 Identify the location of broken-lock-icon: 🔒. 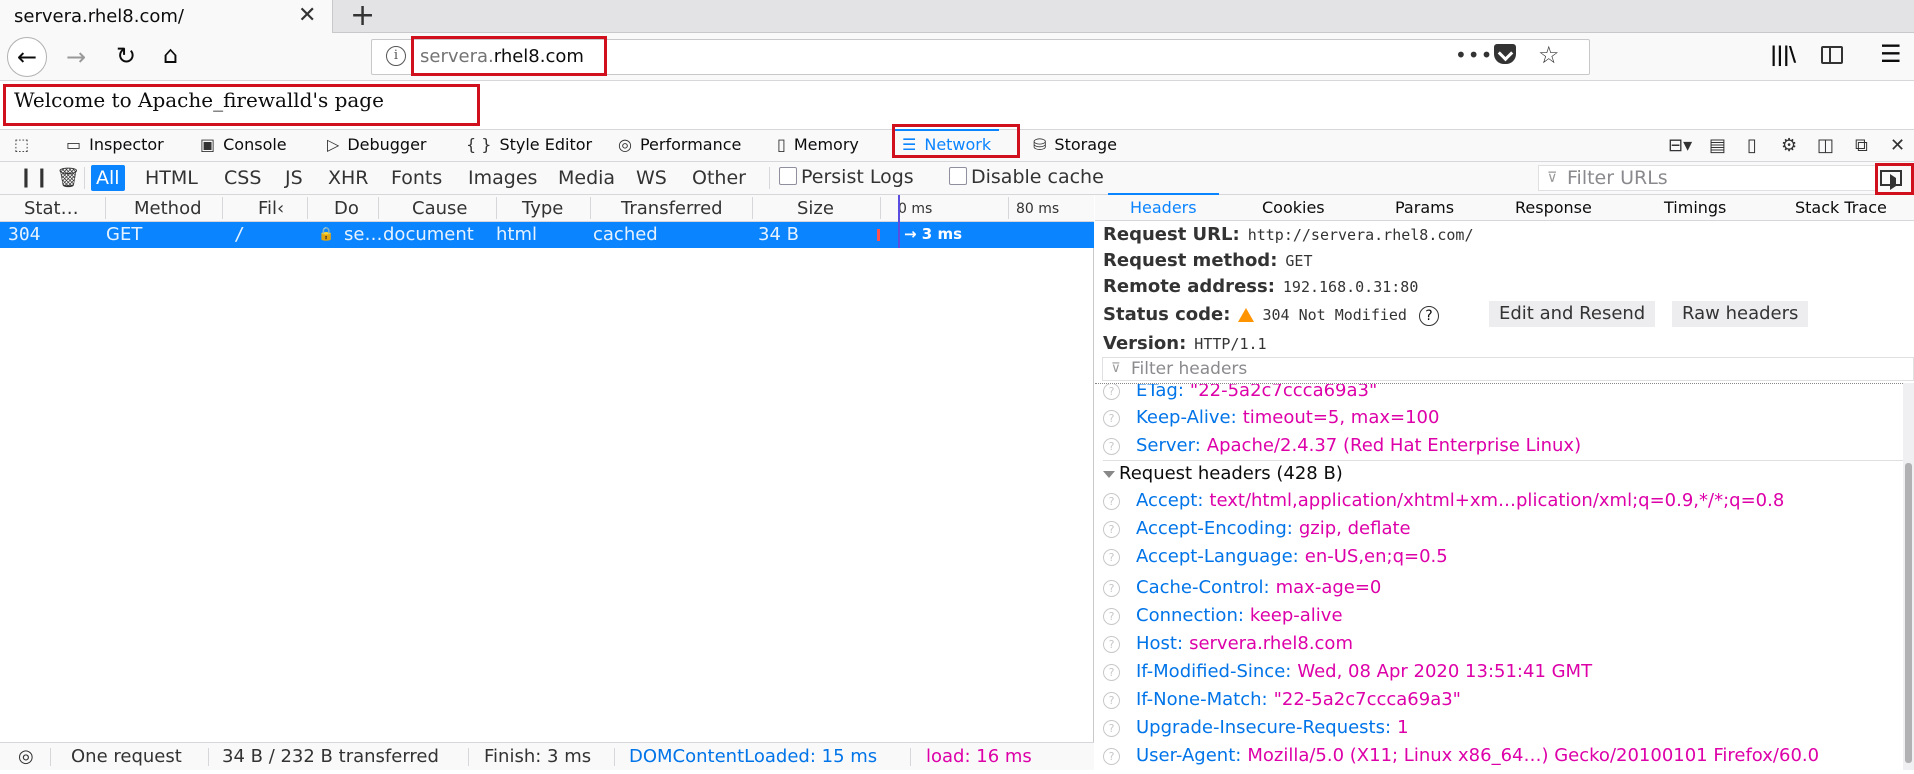
(326, 234).